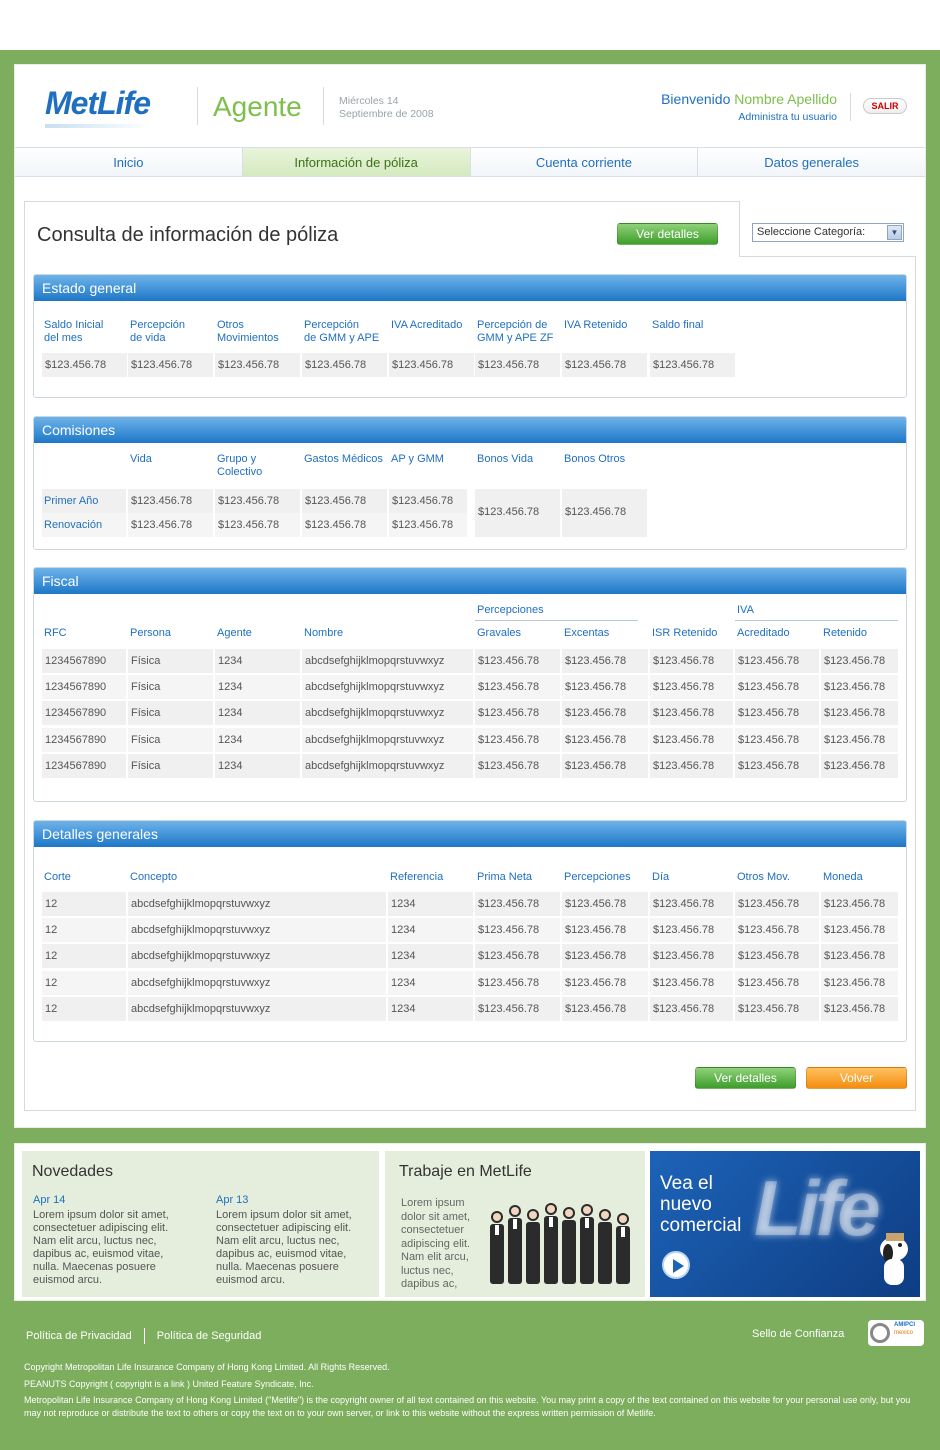 The image size is (940, 1450). What do you see at coordinates (386, 114) in the screenshot?
I see `date-line-2: Septiembre de 2008` at bounding box center [386, 114].